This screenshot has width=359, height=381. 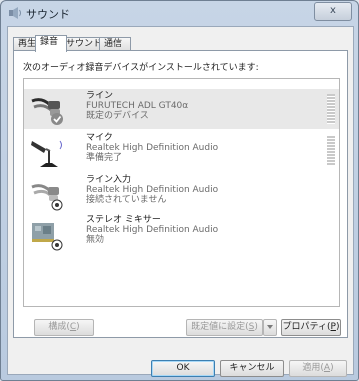 I want to click on configure-label: 構成(, so click(x=59, y=327).